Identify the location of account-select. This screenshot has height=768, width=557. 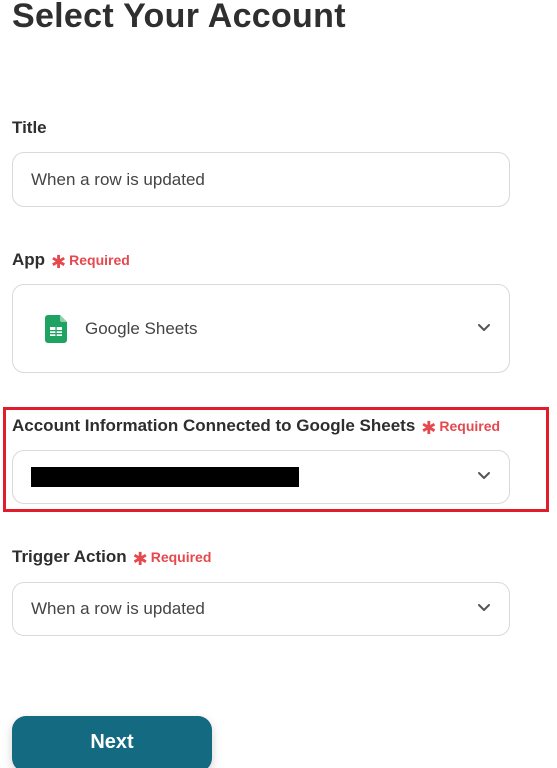
(261, 477).